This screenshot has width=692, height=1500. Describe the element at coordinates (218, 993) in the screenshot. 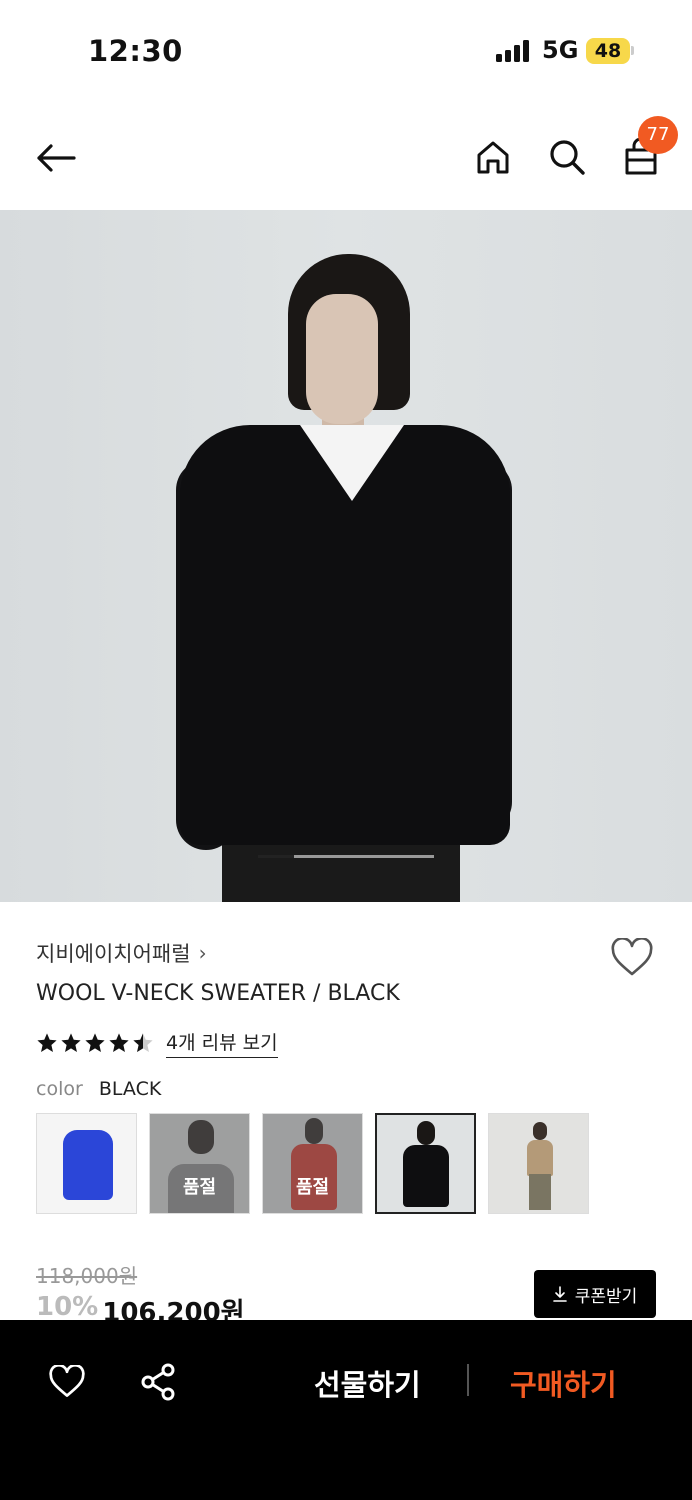

I see `product-title: WOOL V-NECK SWEATER / BLACK` at that location.